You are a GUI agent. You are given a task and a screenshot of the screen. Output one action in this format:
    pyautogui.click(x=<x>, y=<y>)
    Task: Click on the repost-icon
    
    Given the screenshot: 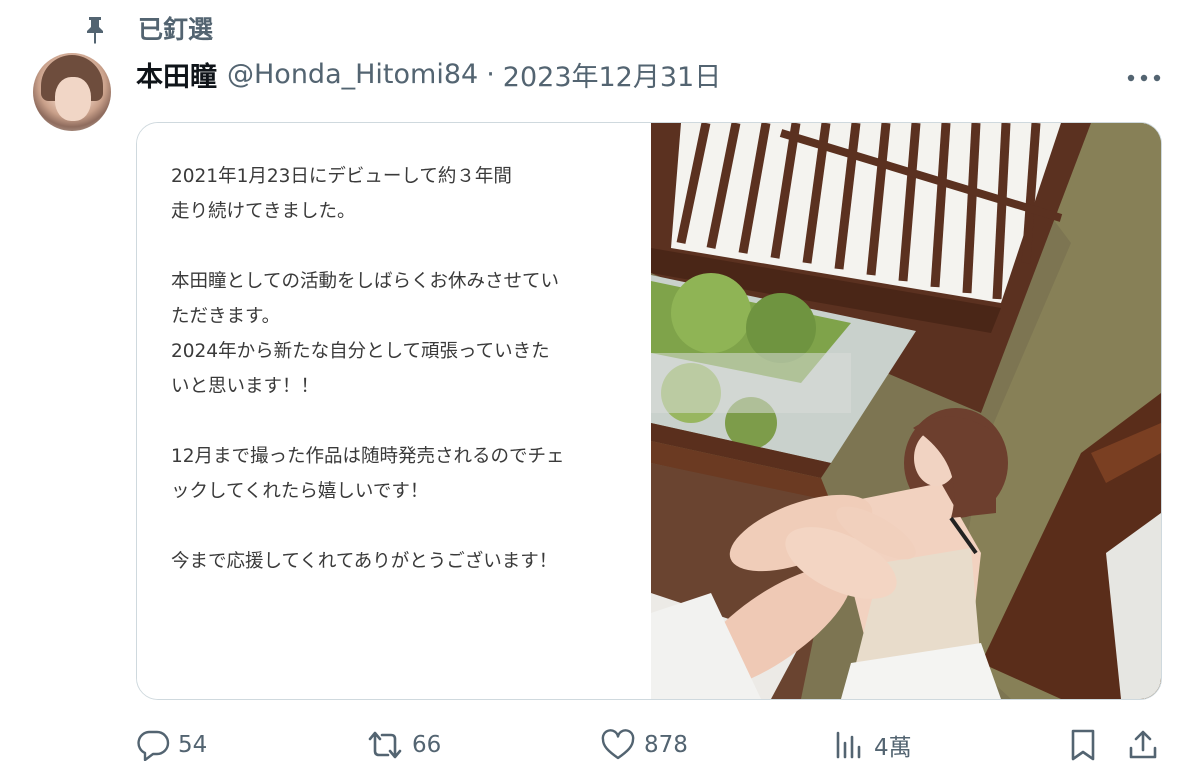 What is the action you would take?
    pyautogui.click(x=385, y=745)
    